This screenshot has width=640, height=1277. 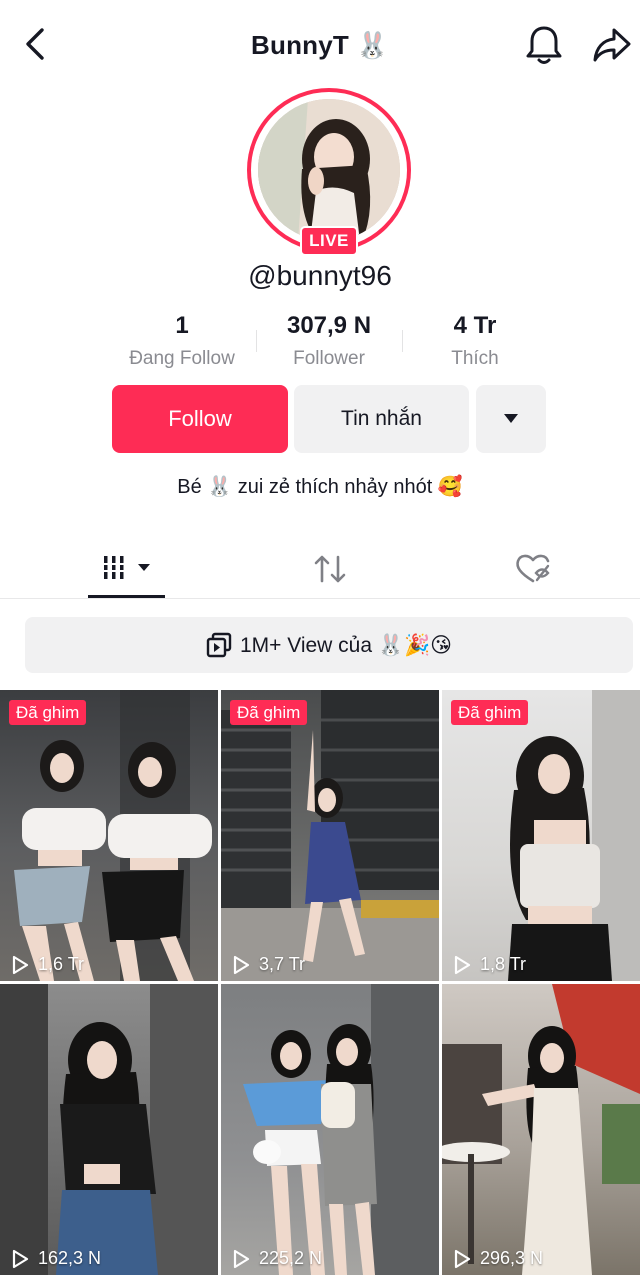 I want to click on caret-down-icon, so click(x=511, y=418).